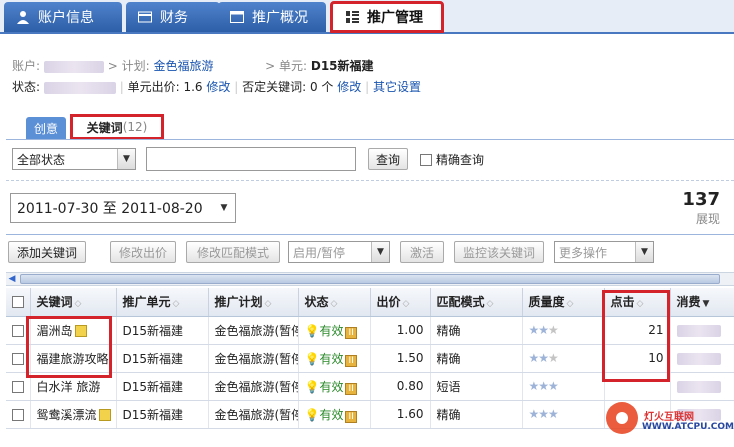 The image size is (734, 447). Describe the element at coordinates (583, 252) in the screenshot. I see `more-actions-label: 更多操作` at that location.